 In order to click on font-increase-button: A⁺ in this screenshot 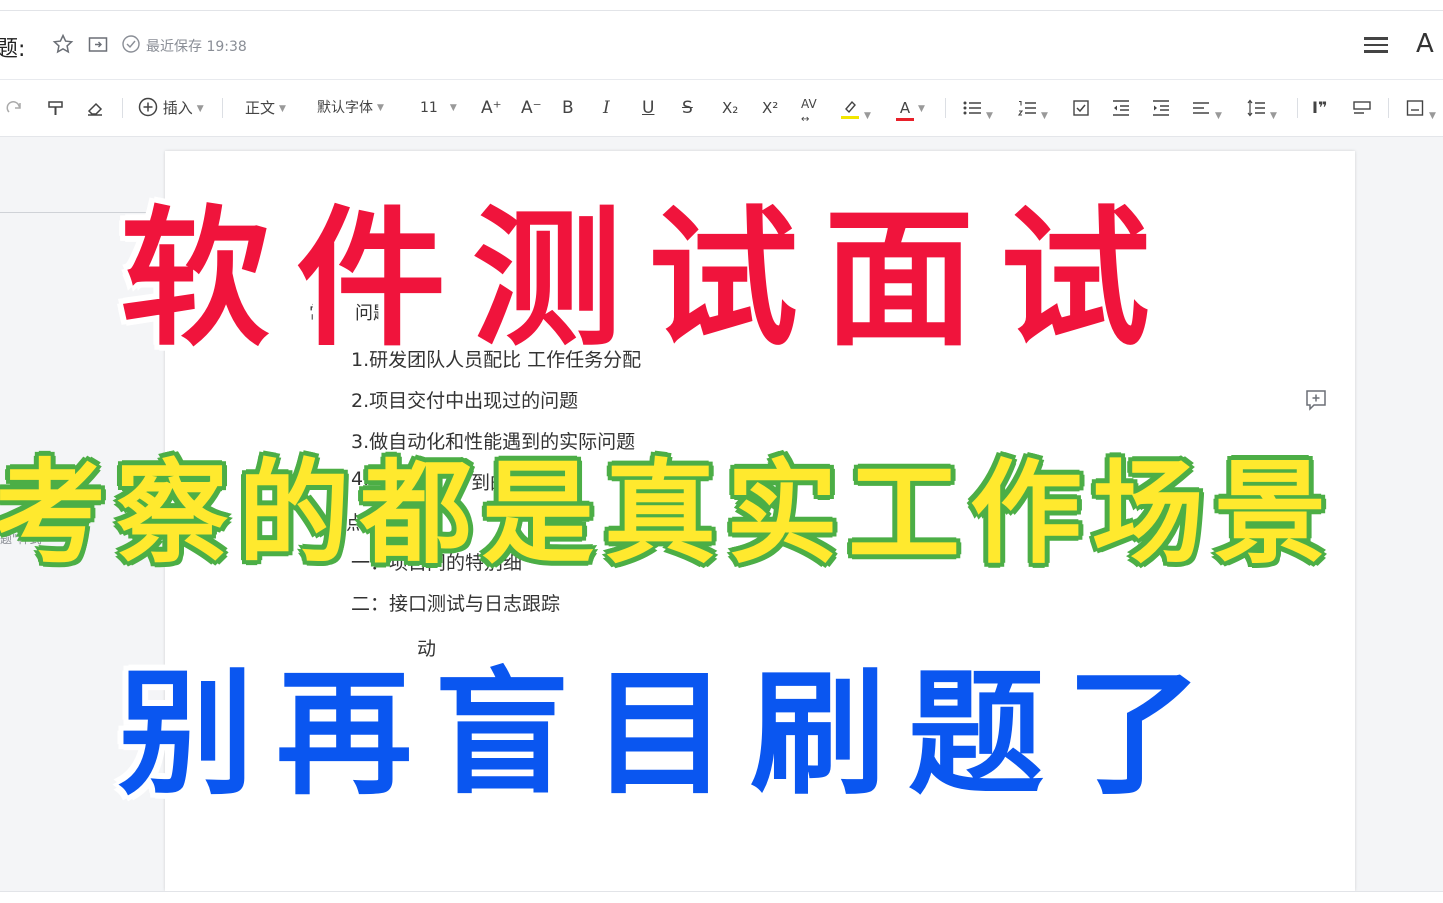, I will do `click(491, 108)`.